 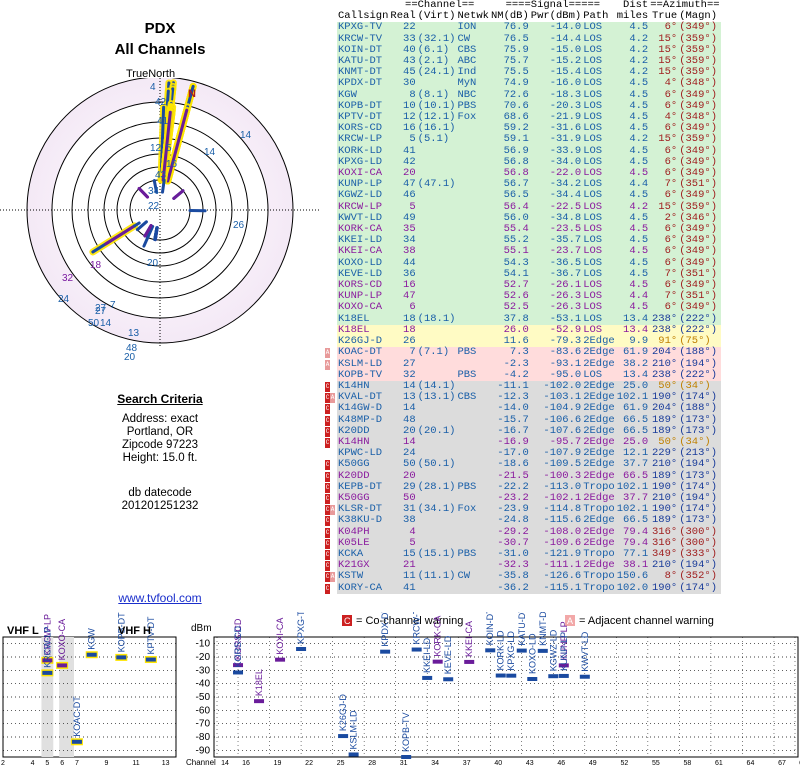 What do you see at coordinates (561, 763) in the screenshot?
I see `uhf-x-tick-label: 46` at bounding box center [561, 763].